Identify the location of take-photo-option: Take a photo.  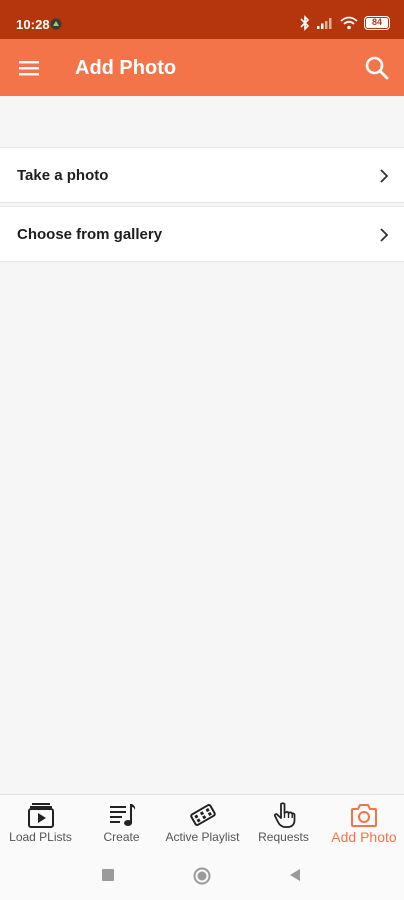
(202, 175).